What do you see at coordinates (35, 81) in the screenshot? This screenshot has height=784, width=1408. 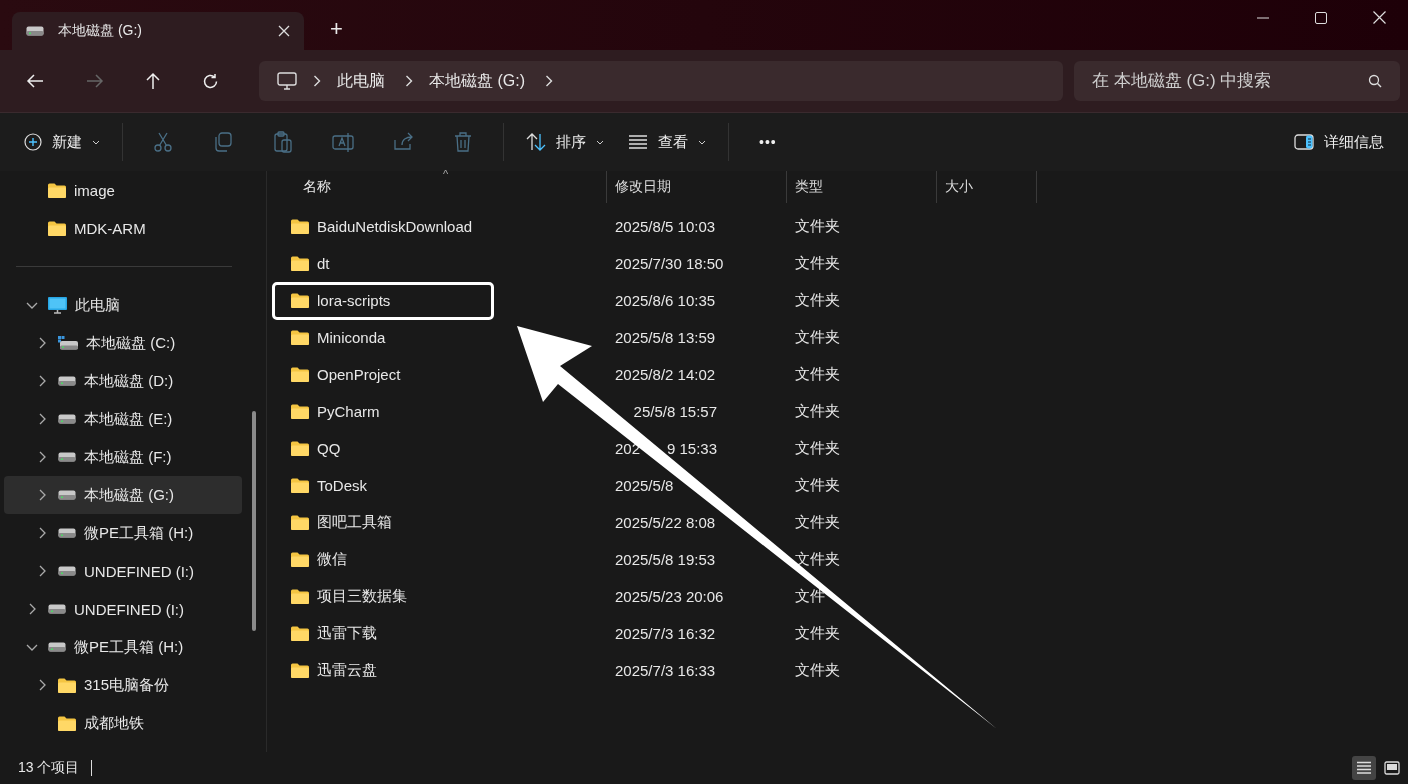 I see `back-icon` at bounding box center [35, 81].